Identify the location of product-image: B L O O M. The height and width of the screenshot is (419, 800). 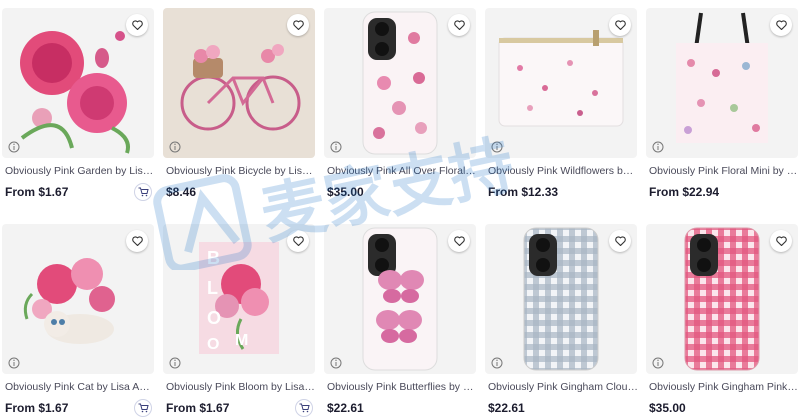
(239, 299).